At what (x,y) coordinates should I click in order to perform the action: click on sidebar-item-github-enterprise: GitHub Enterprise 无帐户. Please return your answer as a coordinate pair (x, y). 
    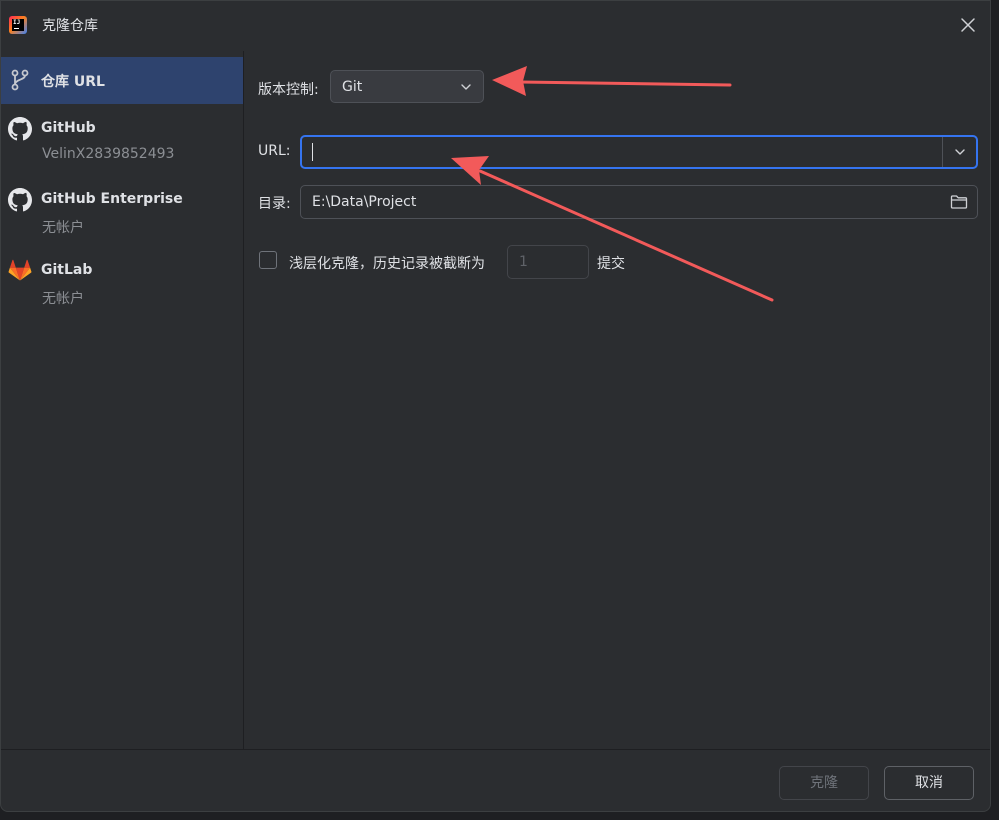
    Looking at the image, I should click on (122, 212).